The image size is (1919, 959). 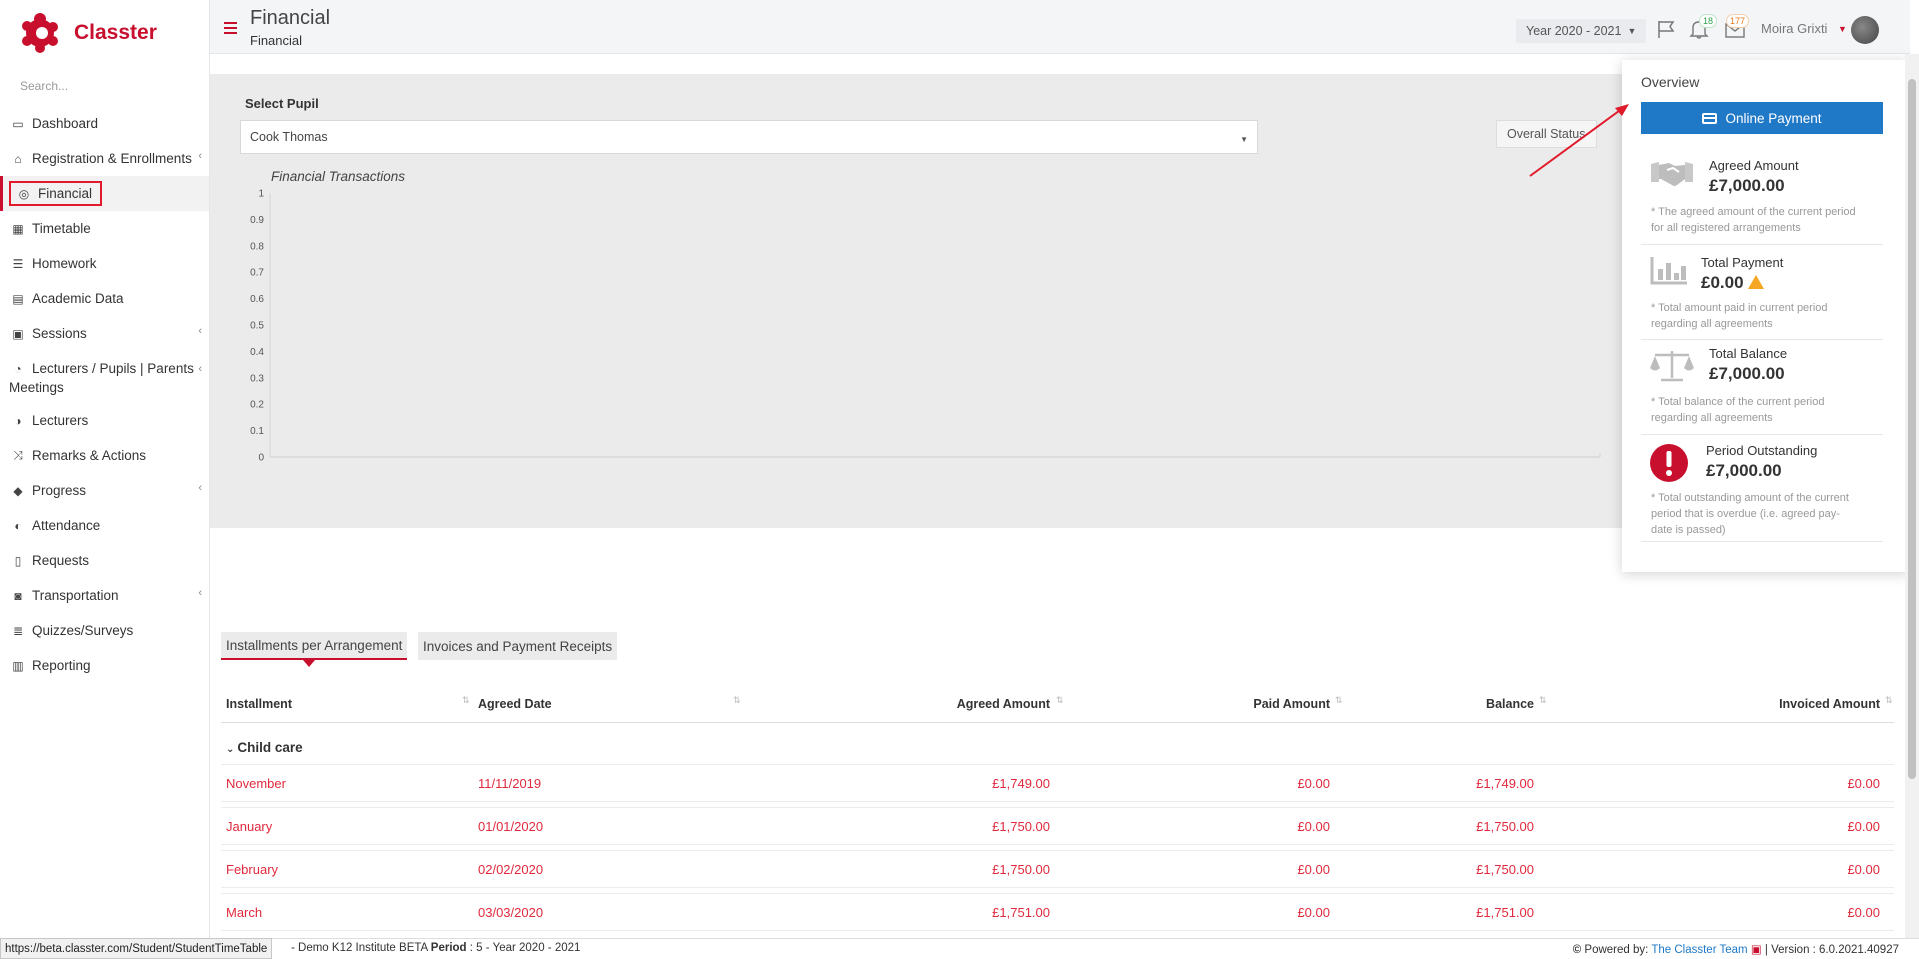 I want to click on y-tick-label: 0.9, so click(x=257, y=220).